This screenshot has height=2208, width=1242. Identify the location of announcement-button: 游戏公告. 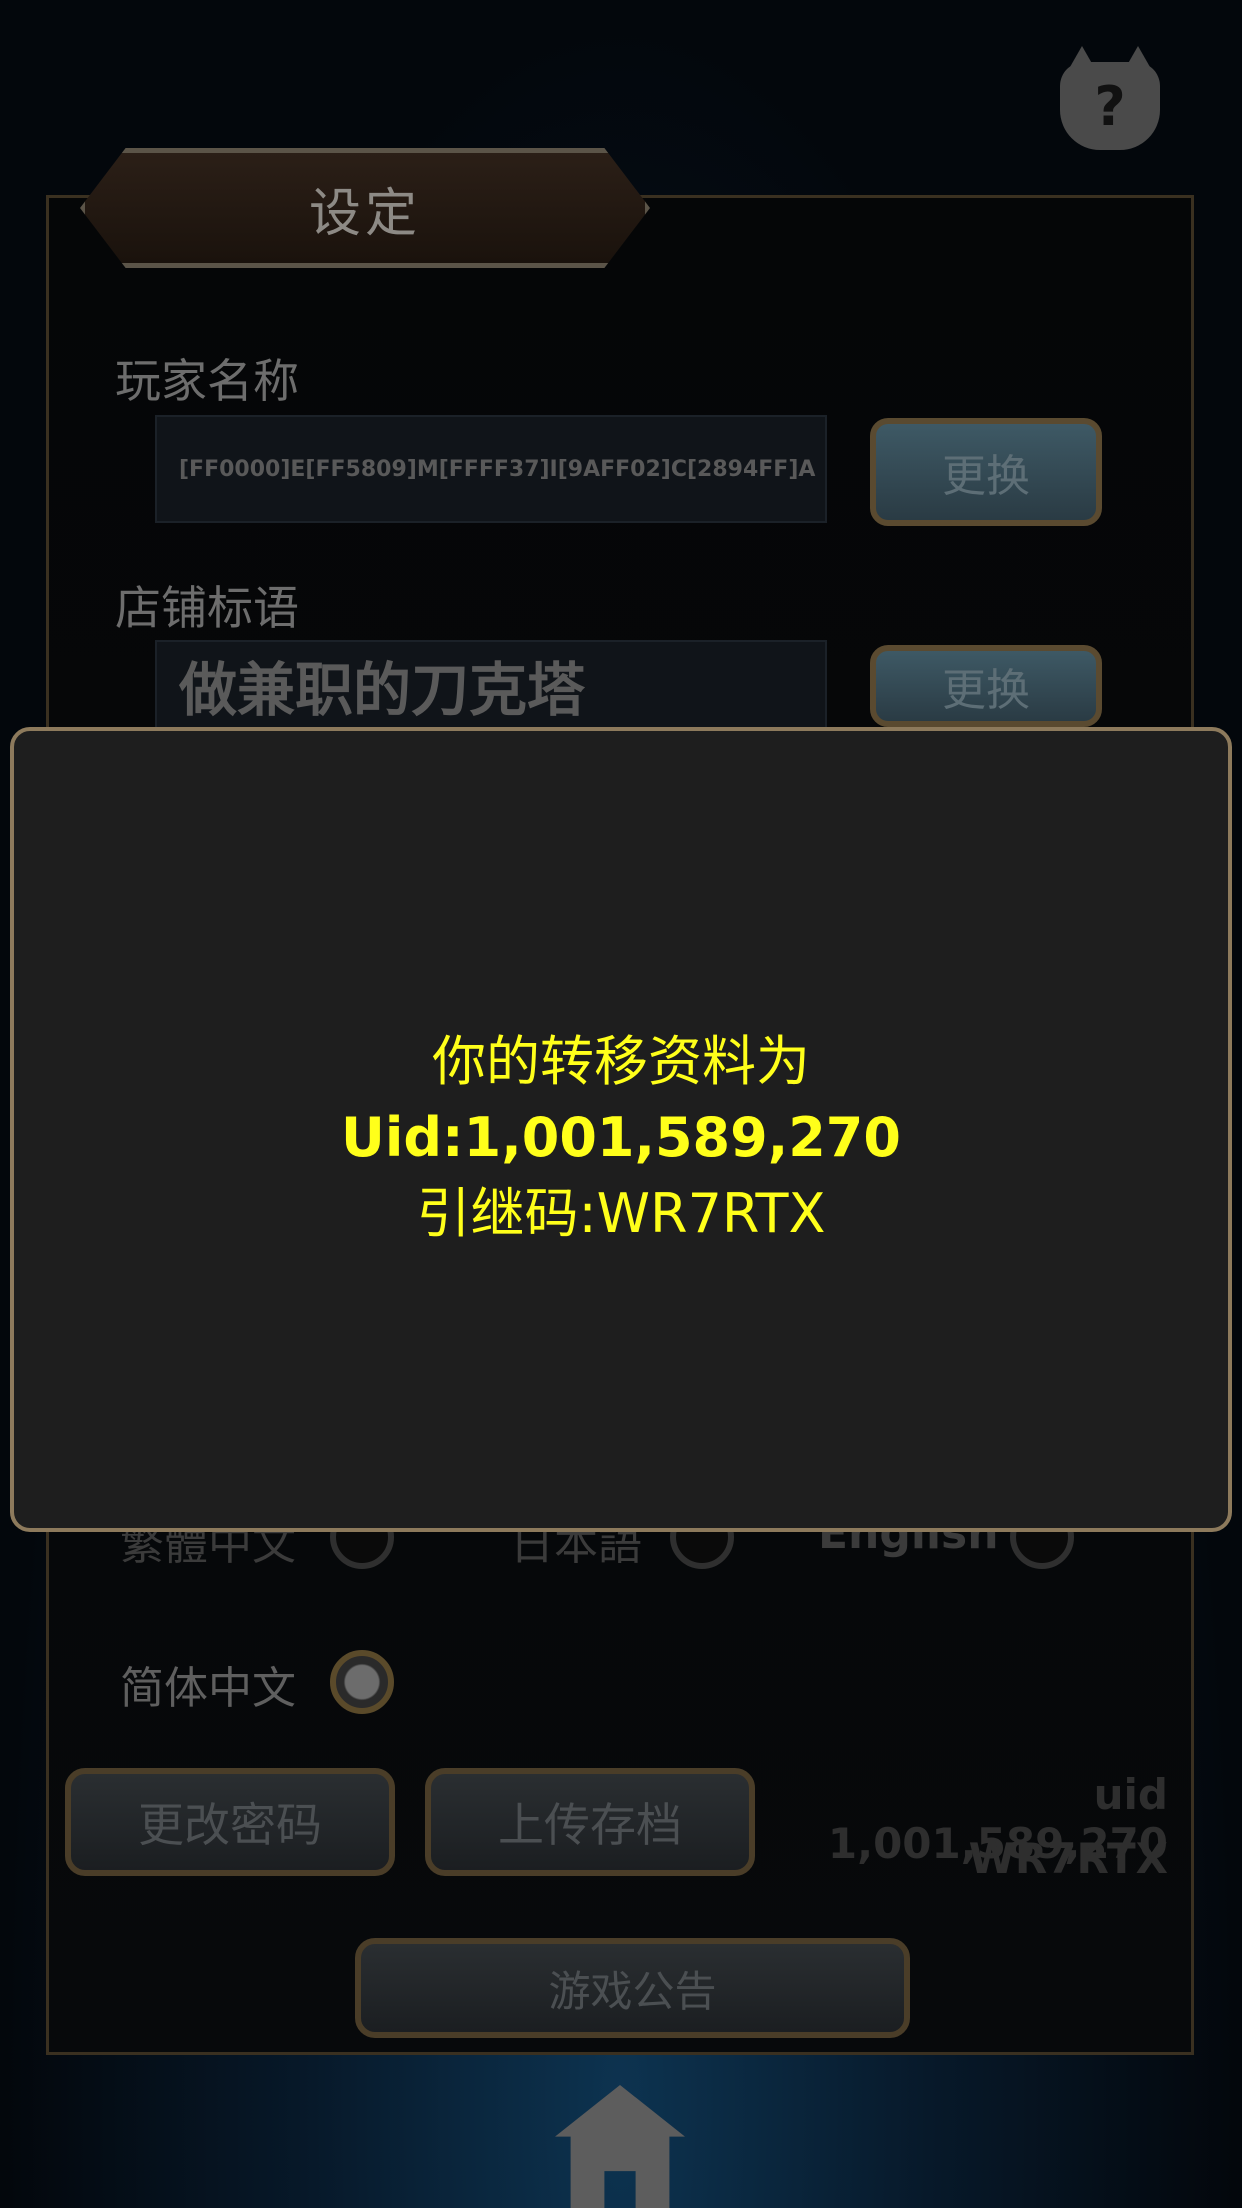
(632, 1988).